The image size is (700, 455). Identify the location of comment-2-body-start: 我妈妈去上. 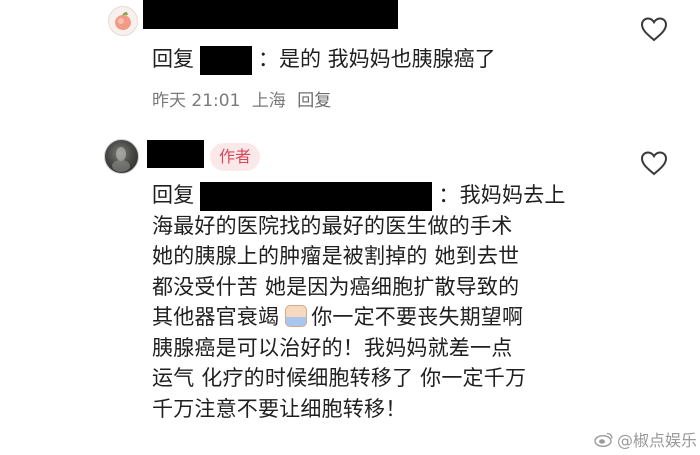
(512, 195).